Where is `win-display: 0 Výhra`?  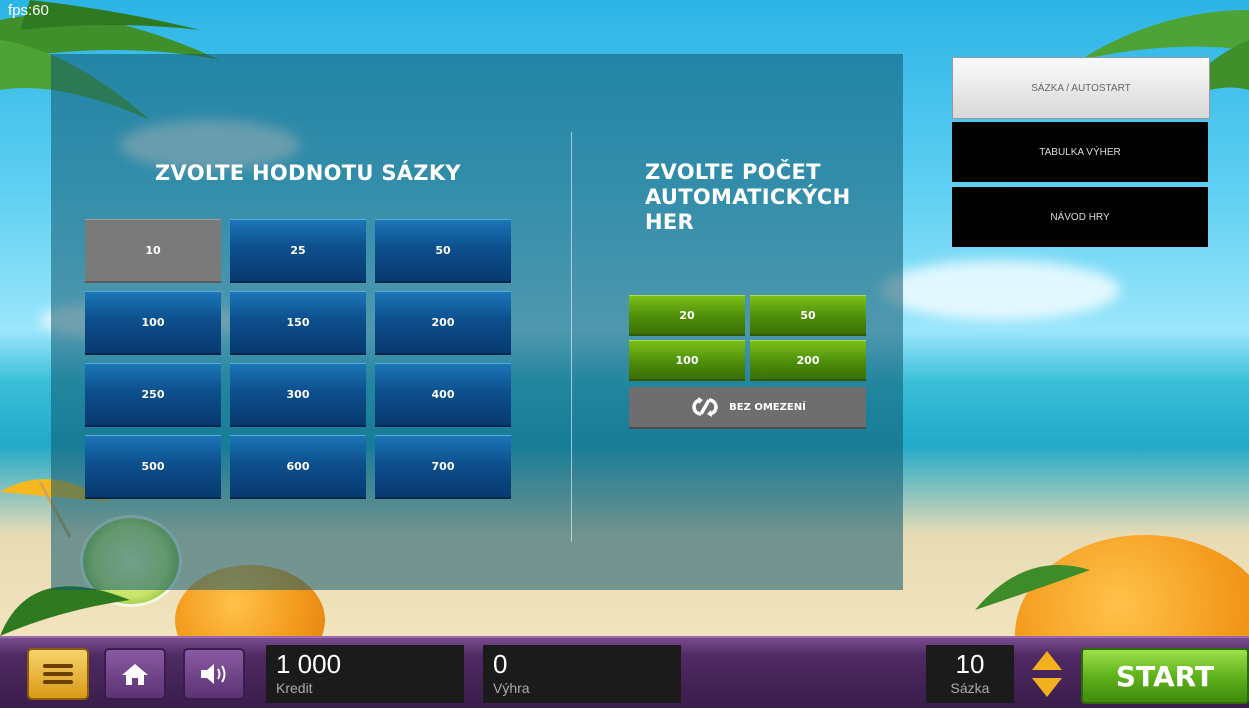
win-display: 0 Výhra is located at coordinates (582, 674).